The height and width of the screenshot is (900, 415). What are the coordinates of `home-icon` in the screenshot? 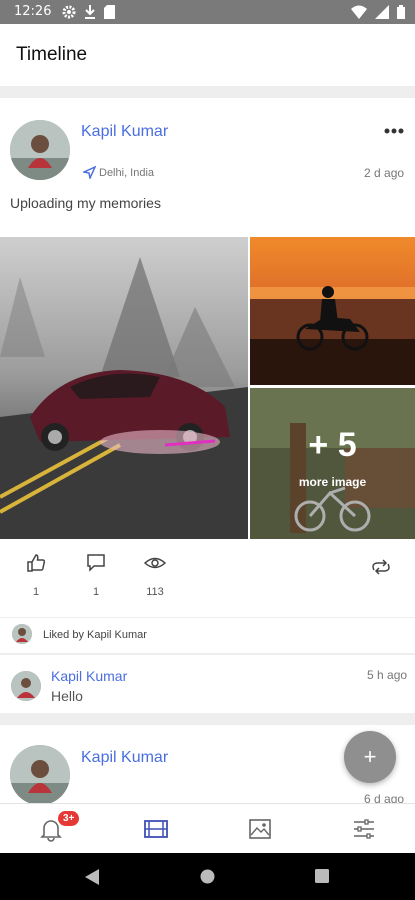 It's located at (207, 876).